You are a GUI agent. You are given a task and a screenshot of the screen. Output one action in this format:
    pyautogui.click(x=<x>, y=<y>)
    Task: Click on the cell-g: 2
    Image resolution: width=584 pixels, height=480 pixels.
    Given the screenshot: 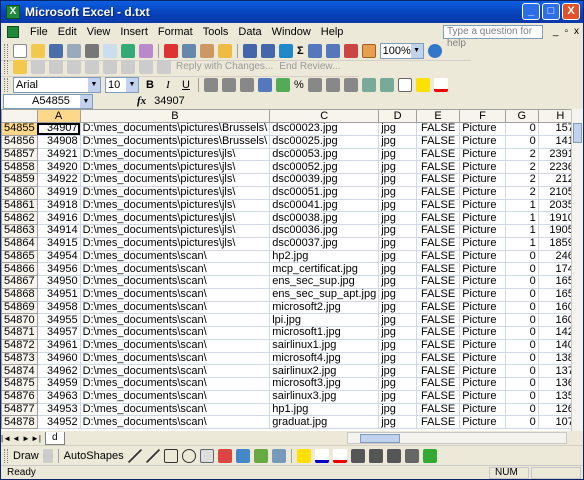 What is the action you would take?
    pyautogui.click(x=521, y=154)
    